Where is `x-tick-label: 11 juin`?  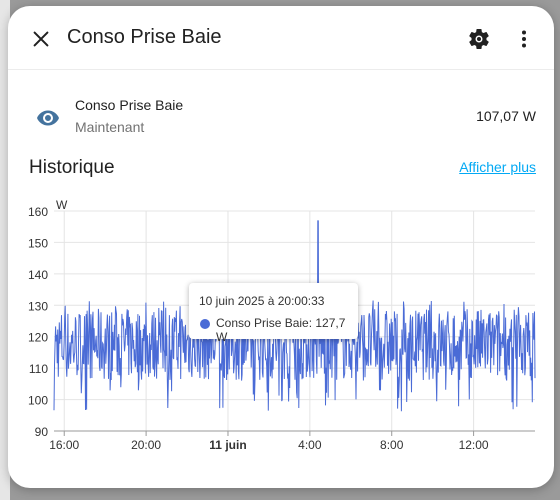
x-tick-label: 11 juin is located at coordinates (227, 445).